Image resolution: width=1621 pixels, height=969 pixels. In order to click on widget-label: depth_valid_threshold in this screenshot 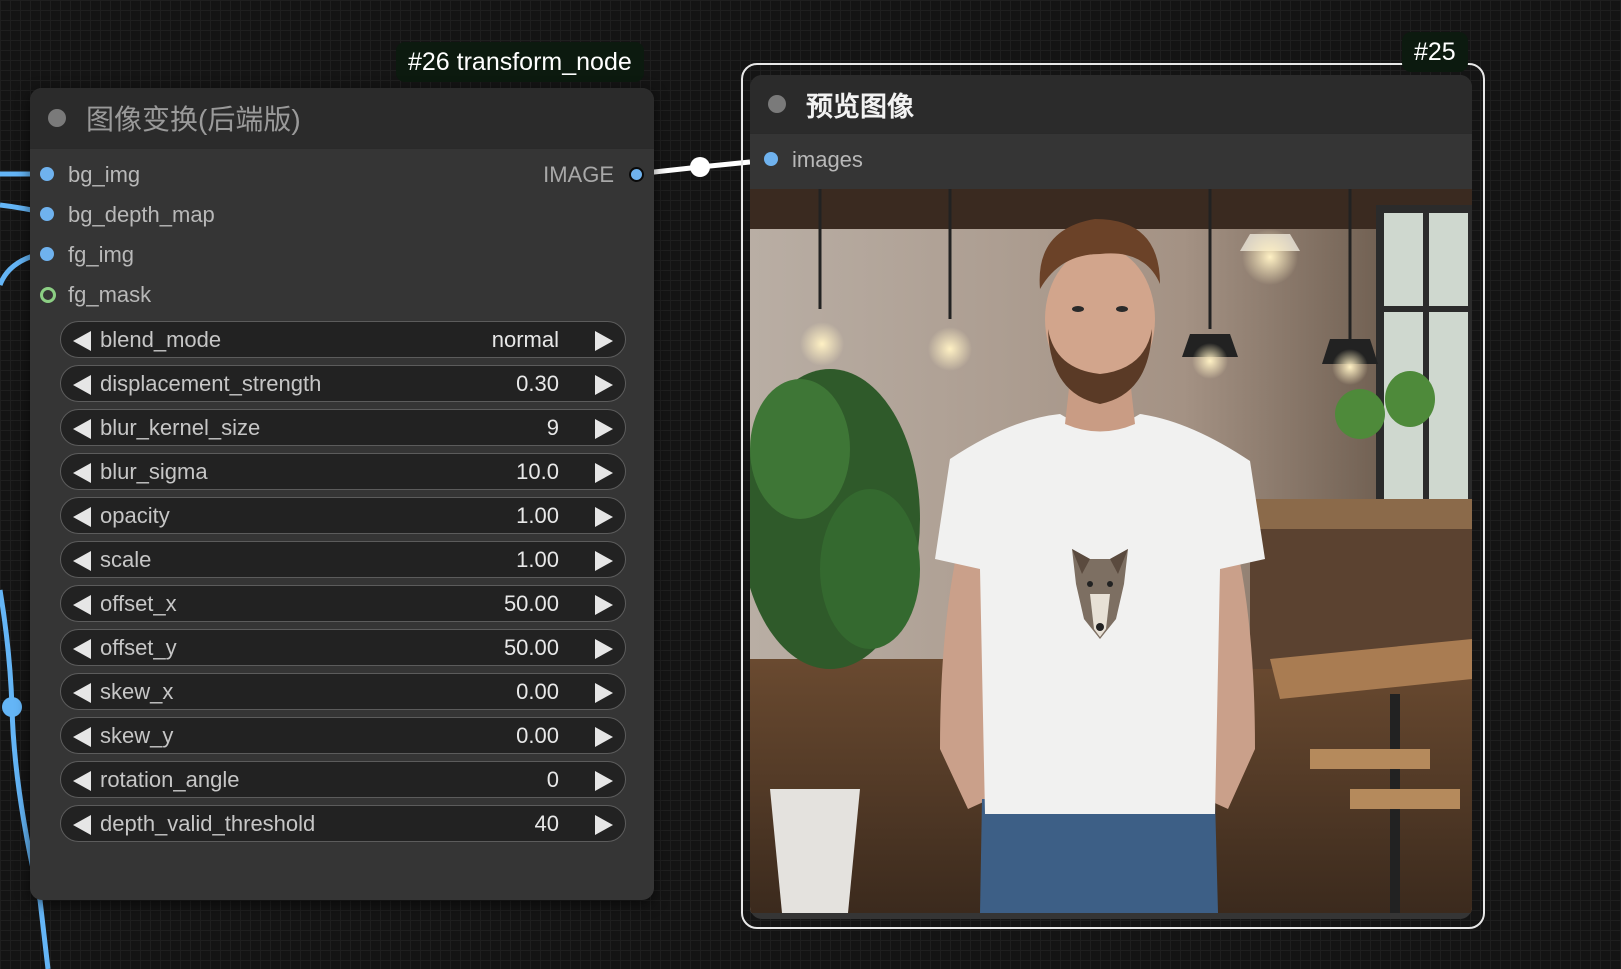, I will do `click(208, 823)`.